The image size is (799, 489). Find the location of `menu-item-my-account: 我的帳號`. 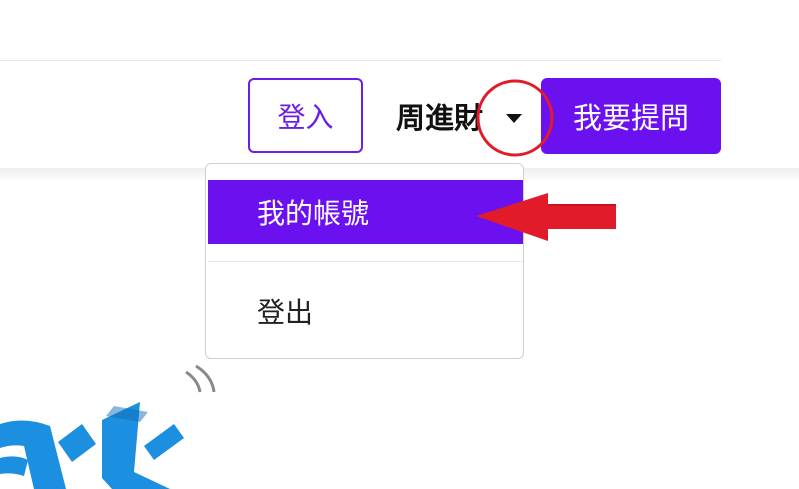

menu-item-my-account: 我的帳號 is located at coordinates (365, 212).